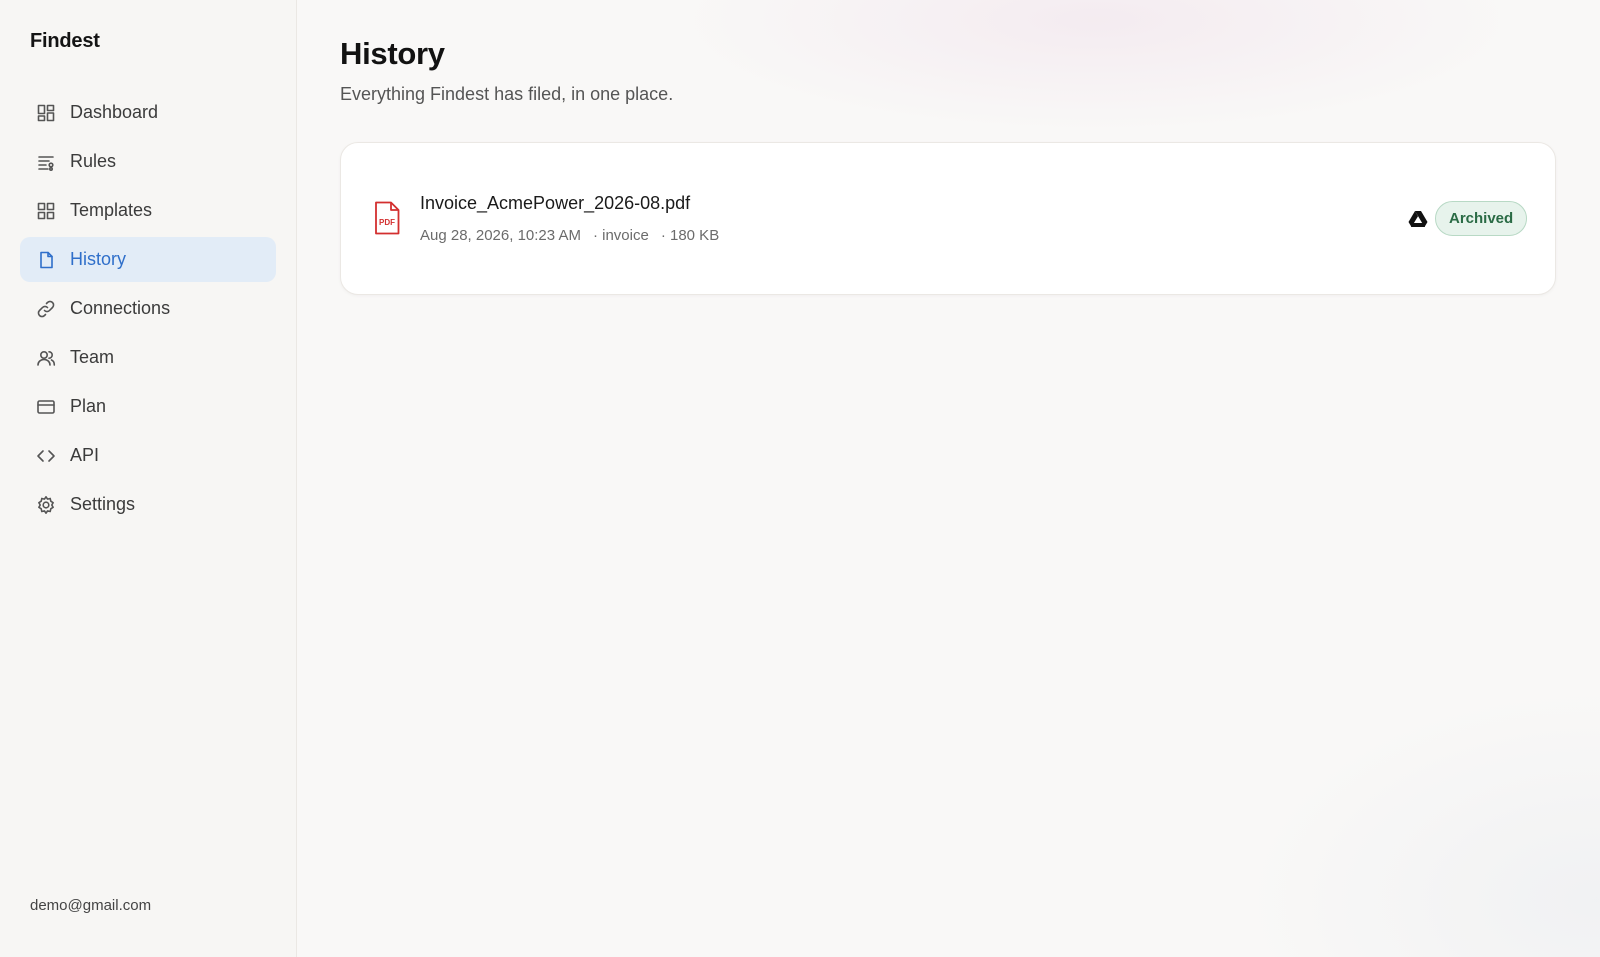  I want to click on page-title: History, so click(392, 53).